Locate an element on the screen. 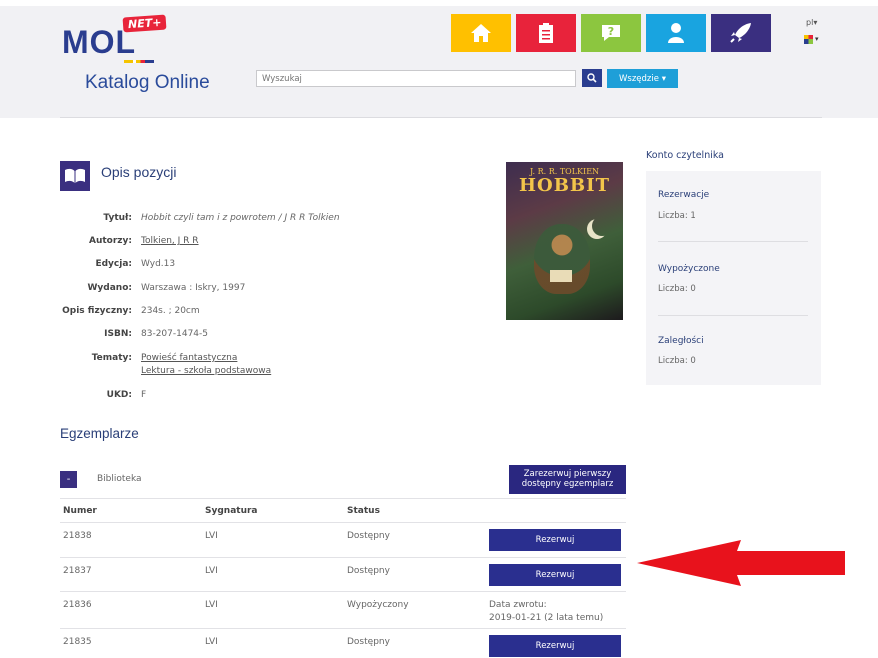  help-icon: ? is located at coordinates (611, 33).